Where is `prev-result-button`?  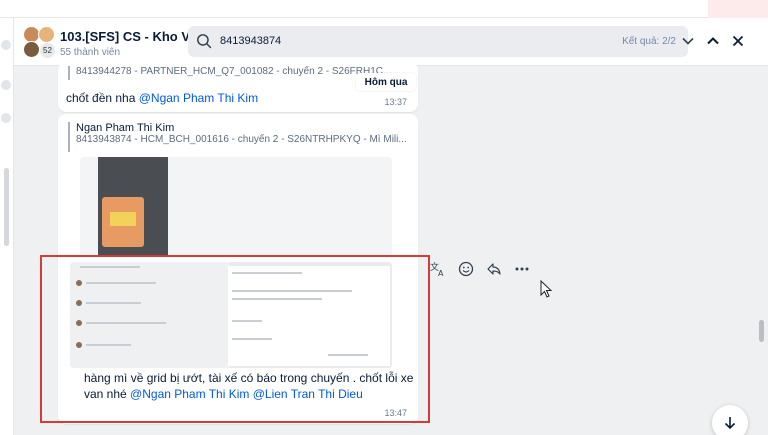 prev-result-button is located at coordinates (713, 41).